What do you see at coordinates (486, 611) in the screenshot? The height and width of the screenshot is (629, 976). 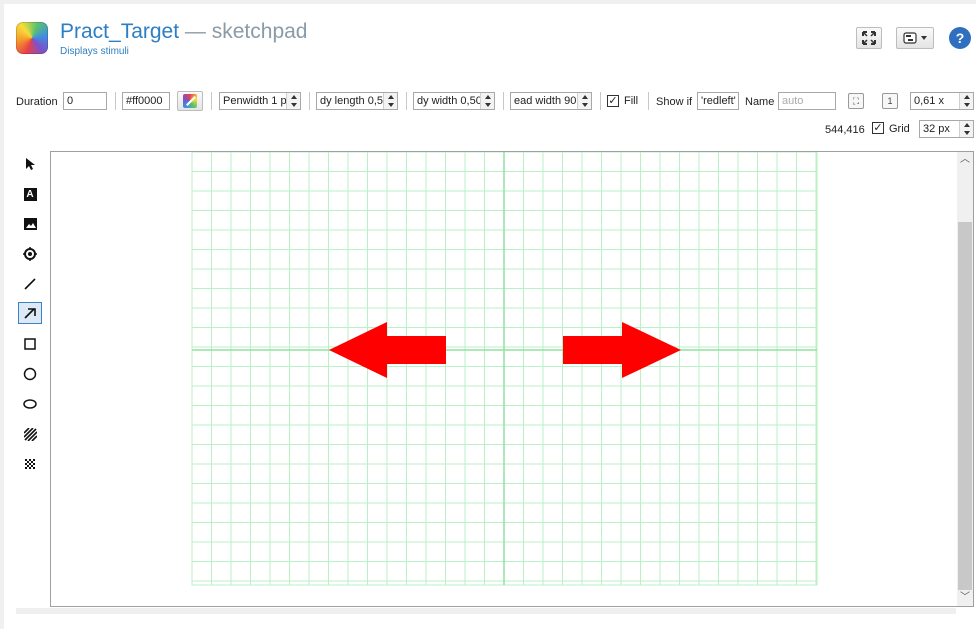 I see `horizontal-scroll-track` at bounding box center [486, 611].